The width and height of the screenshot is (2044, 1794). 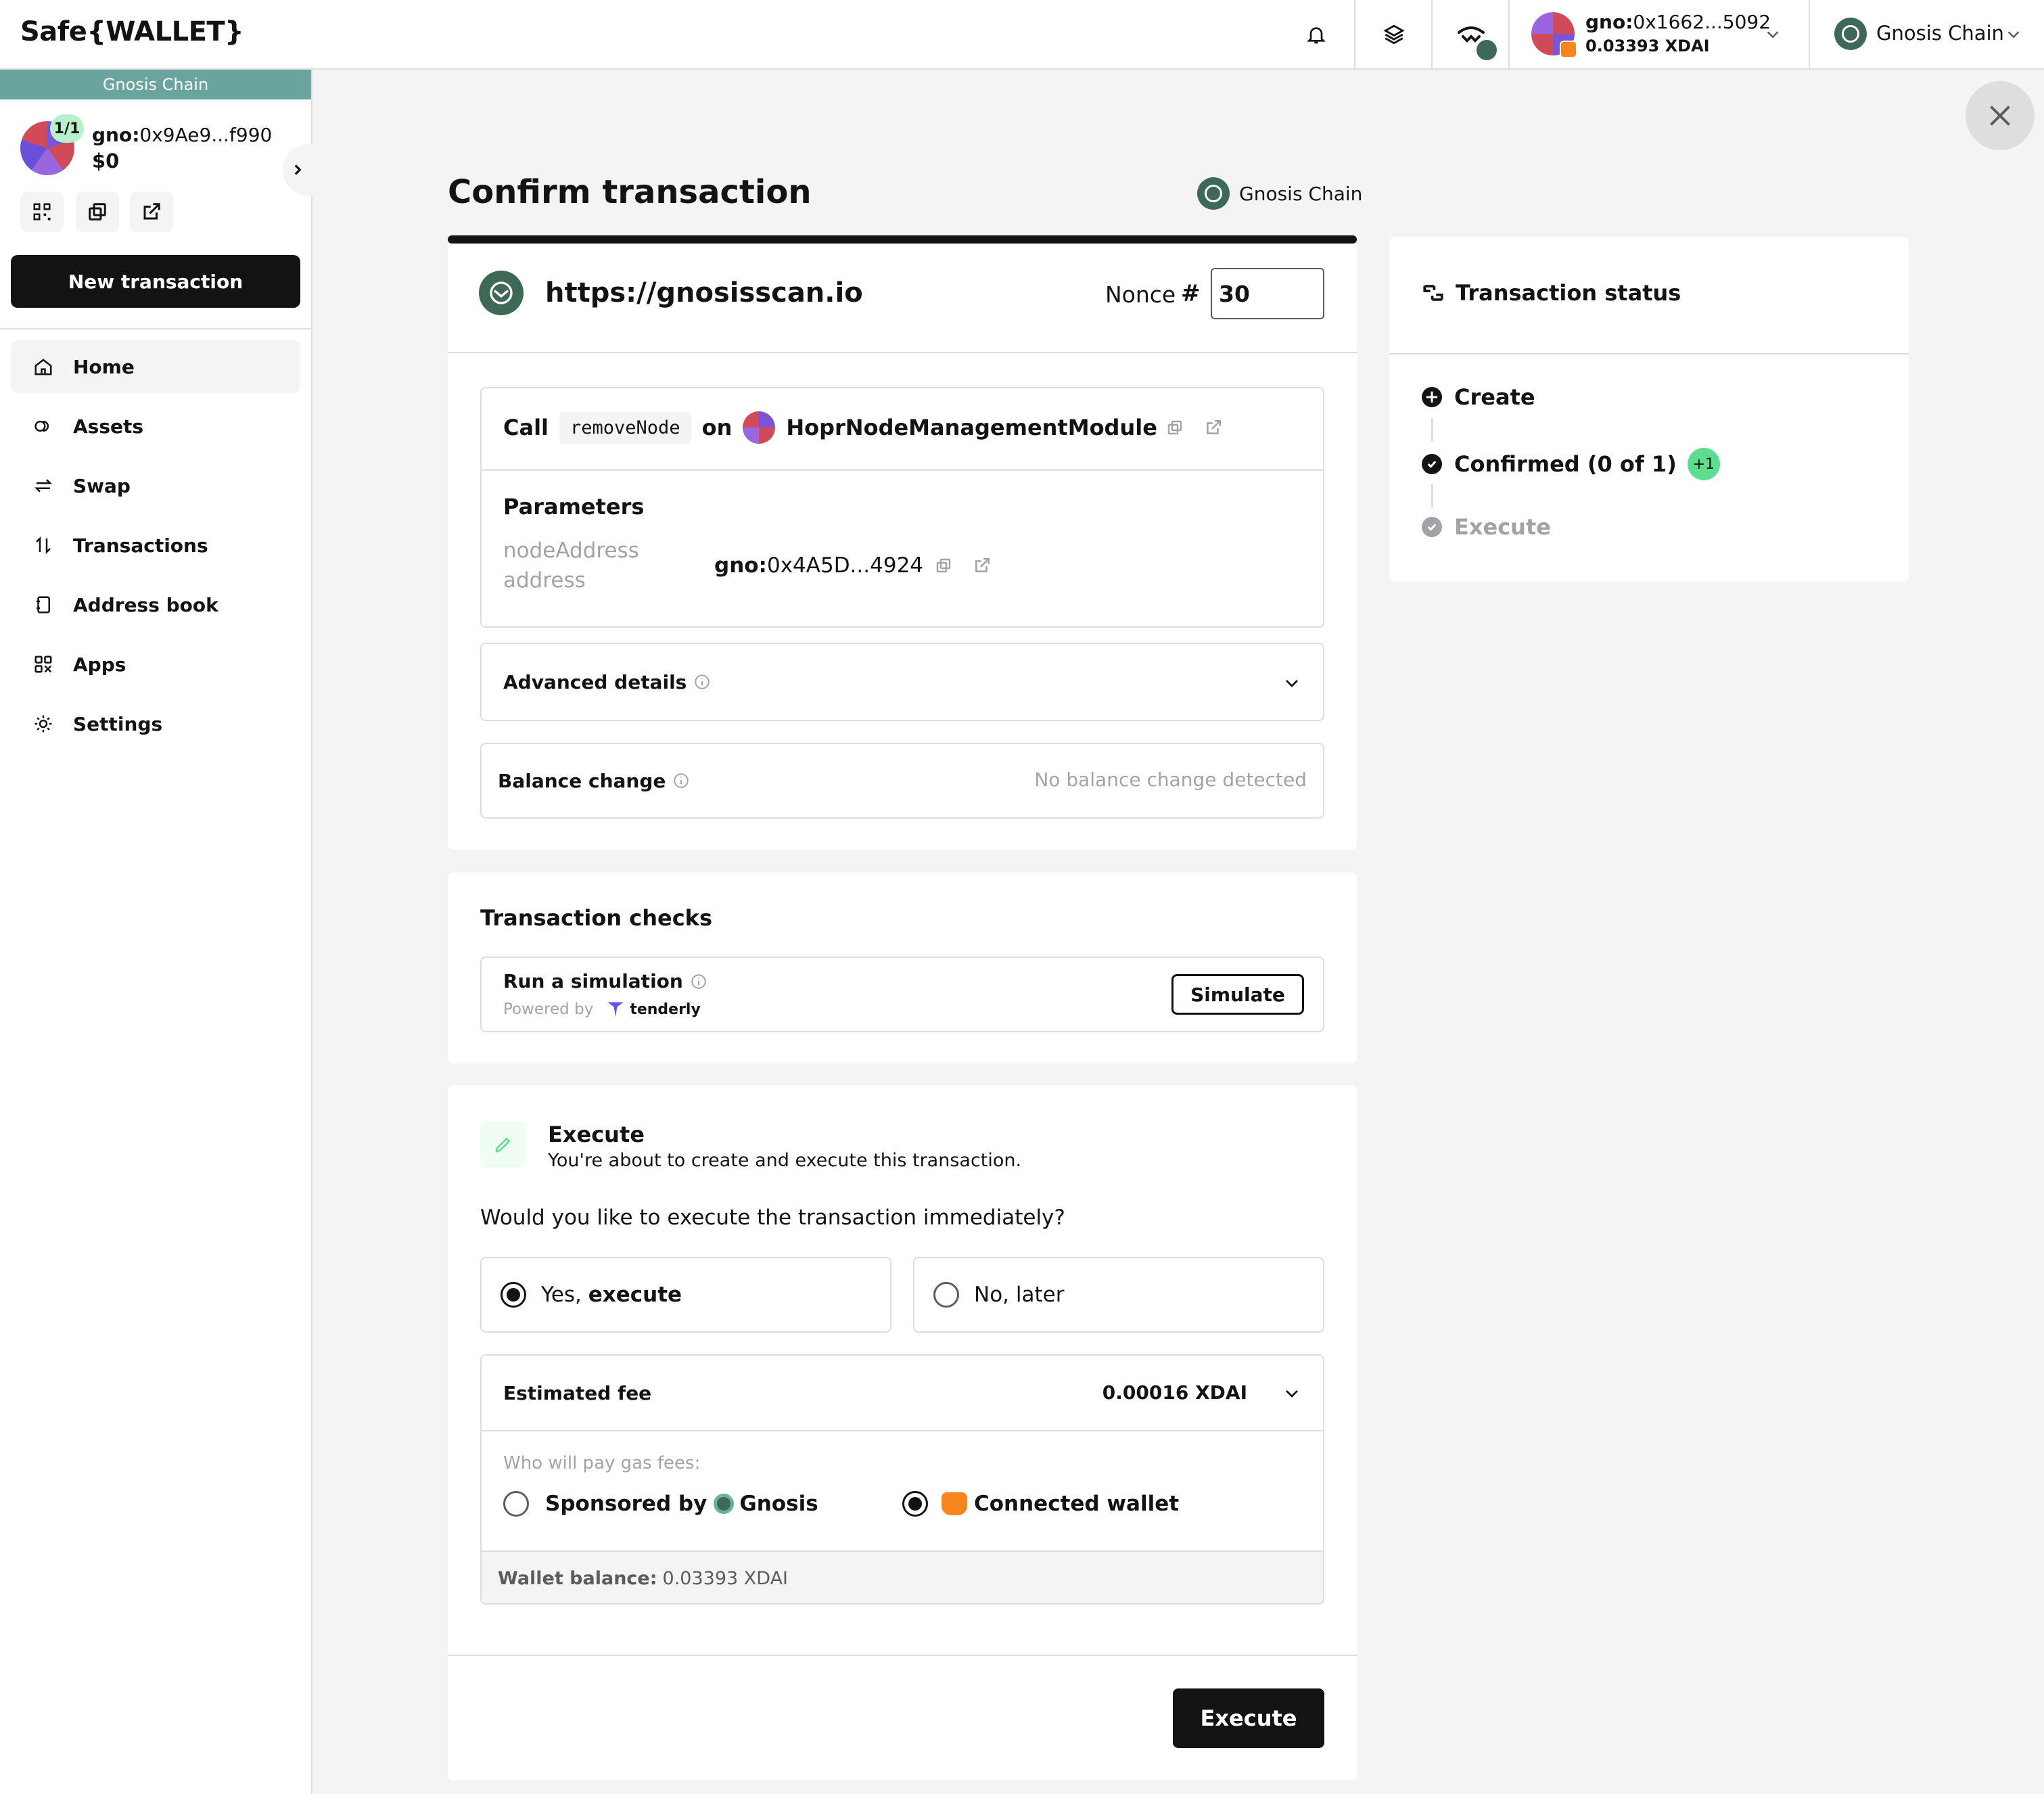 I want to click on simulate-button: Simulate, so click(x=1237, y=994).